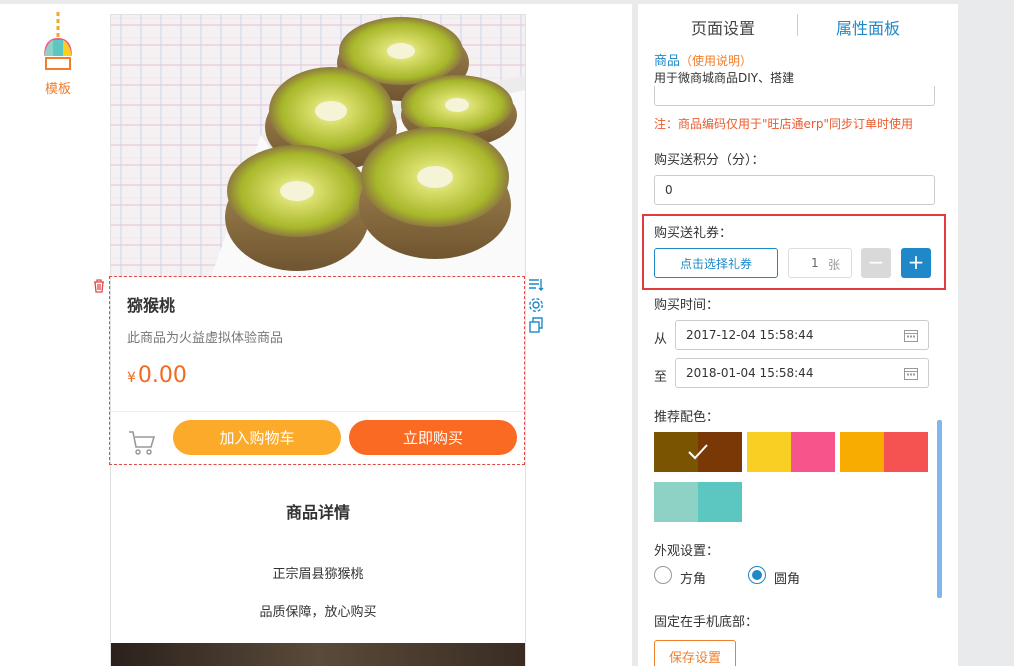 The width and height of the screenshot is (1014, 666). What do you see at coordinates (536, 285) in the screenshot?
I see `sort-icon` at bounding box center [536, 285].